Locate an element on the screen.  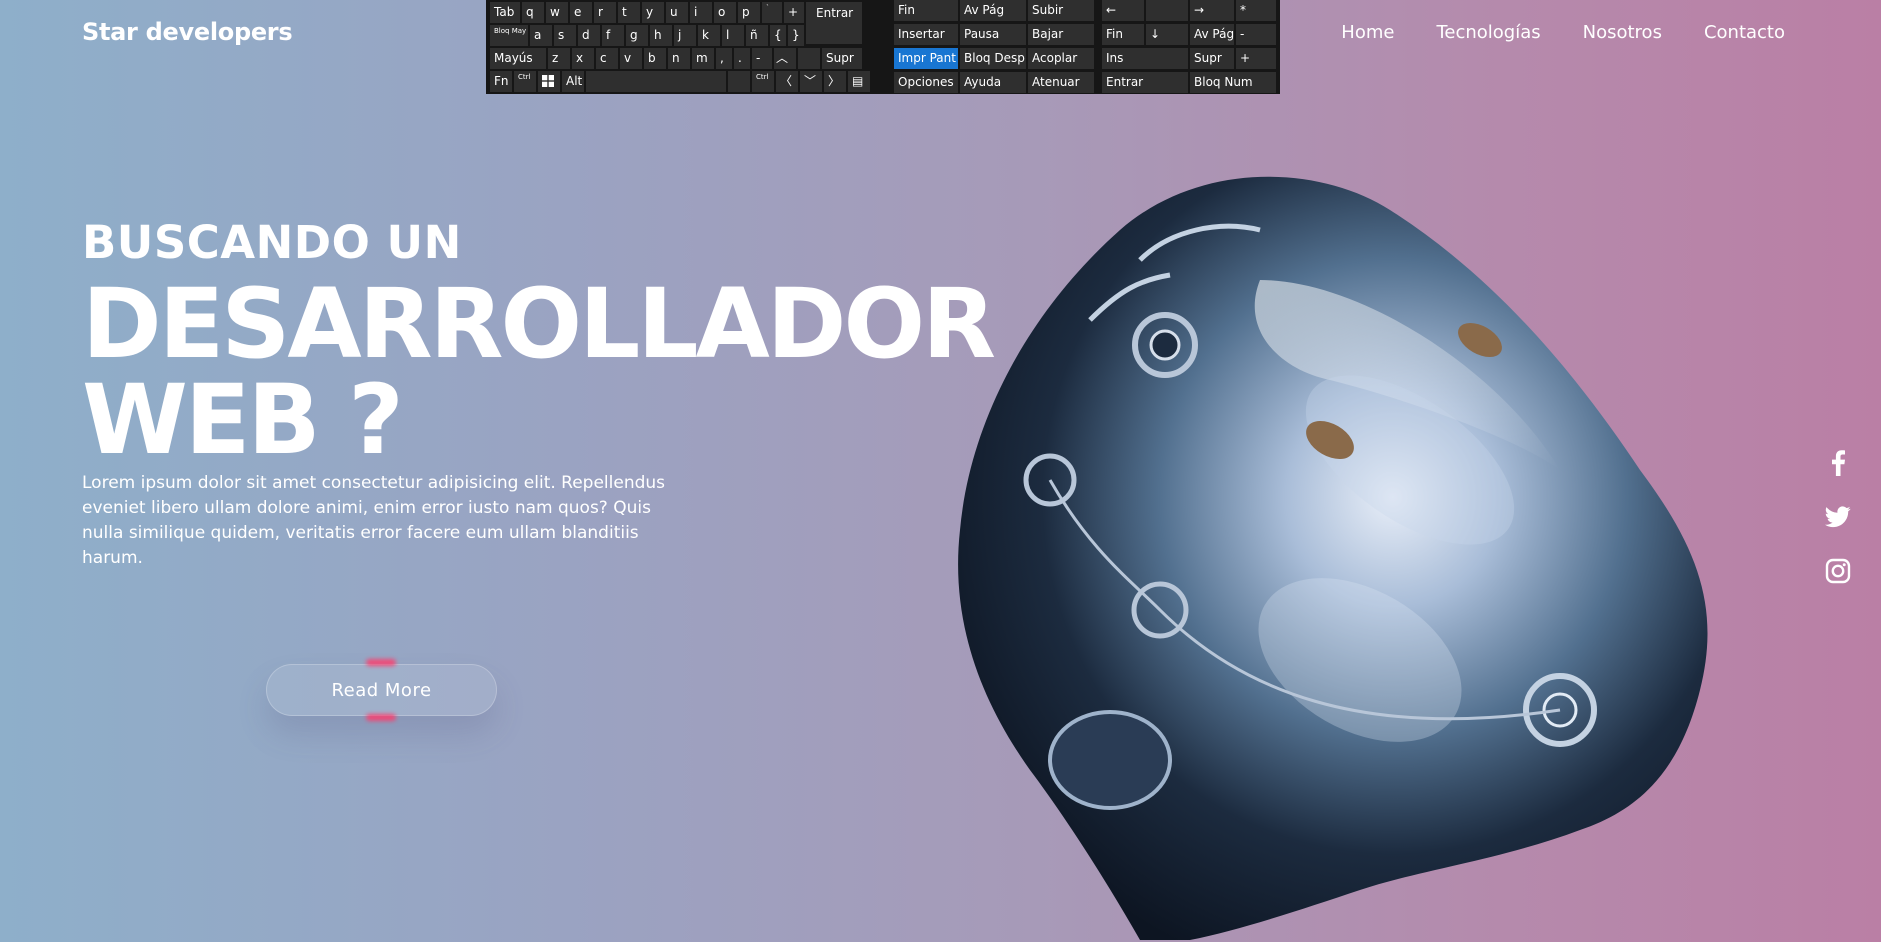
button-glow-bottom is located at coordinates (381, 717).